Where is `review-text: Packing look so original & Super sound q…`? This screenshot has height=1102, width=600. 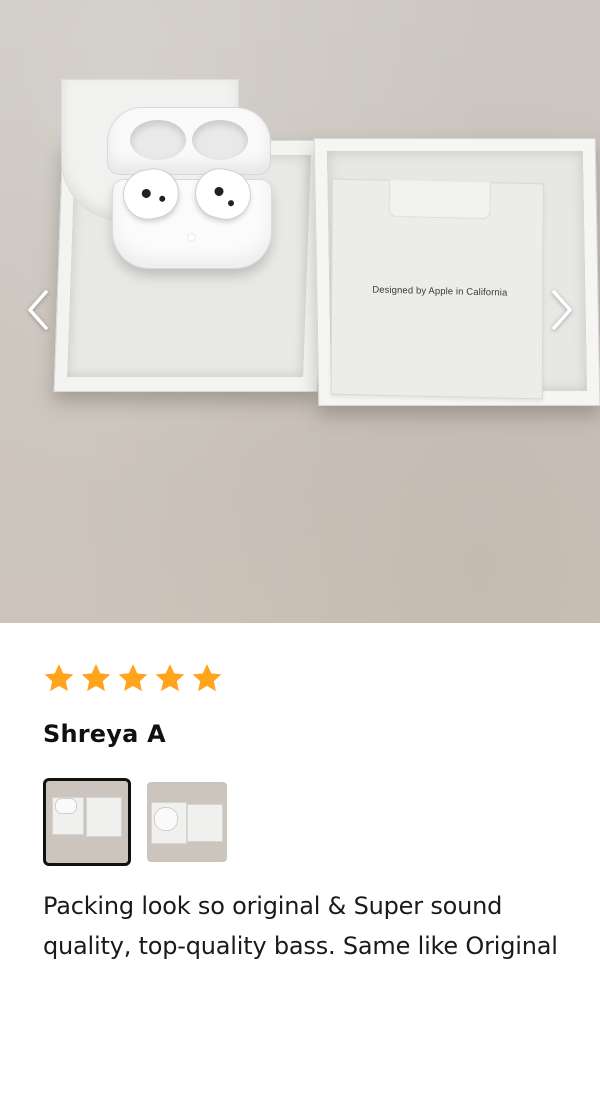
review-text: Packing look so original & Super sound q… is located at coordinates (300, 926).